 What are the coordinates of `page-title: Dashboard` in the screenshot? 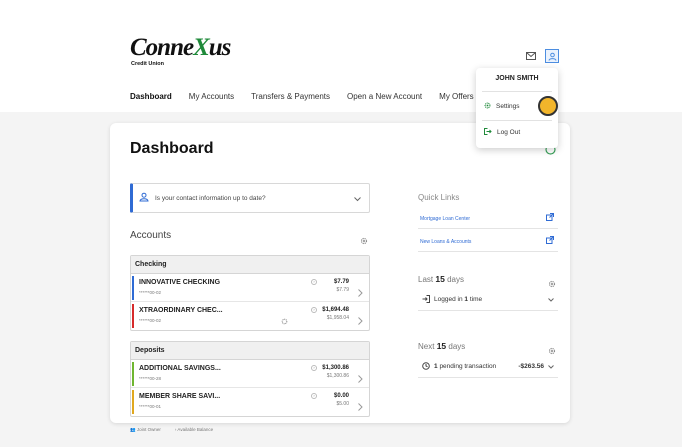 It's located at (172, 148).